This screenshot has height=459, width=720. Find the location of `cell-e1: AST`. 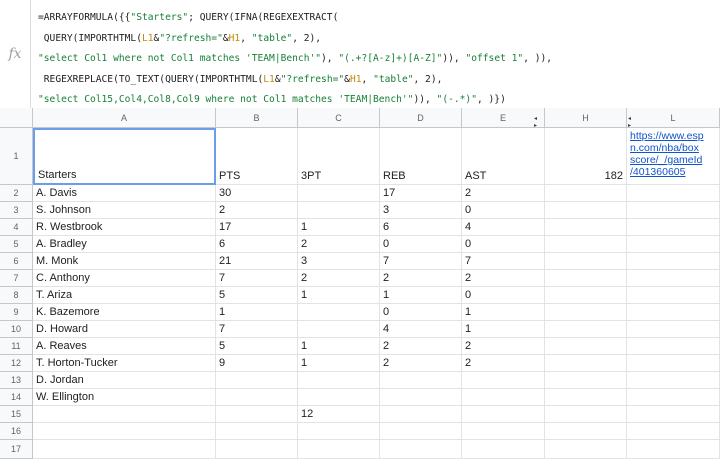

cell-e1: AST is located at coordinates (503, 156).